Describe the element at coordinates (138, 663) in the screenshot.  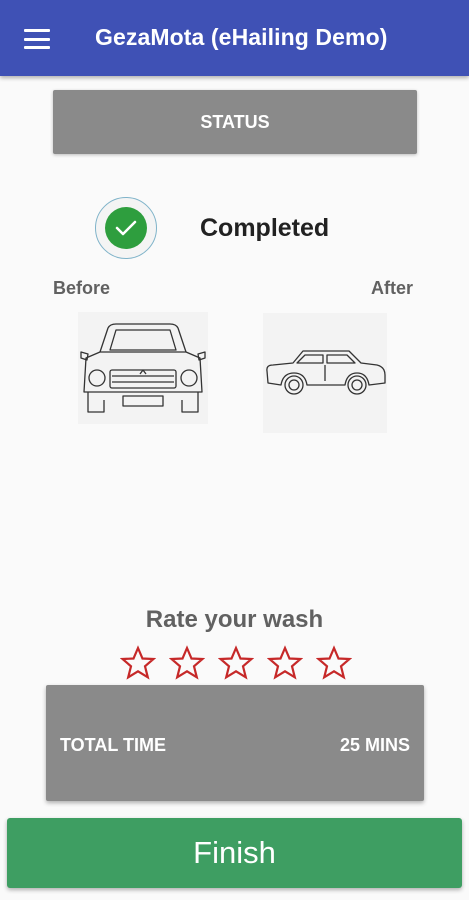
I see `star-1-icon` at that location.